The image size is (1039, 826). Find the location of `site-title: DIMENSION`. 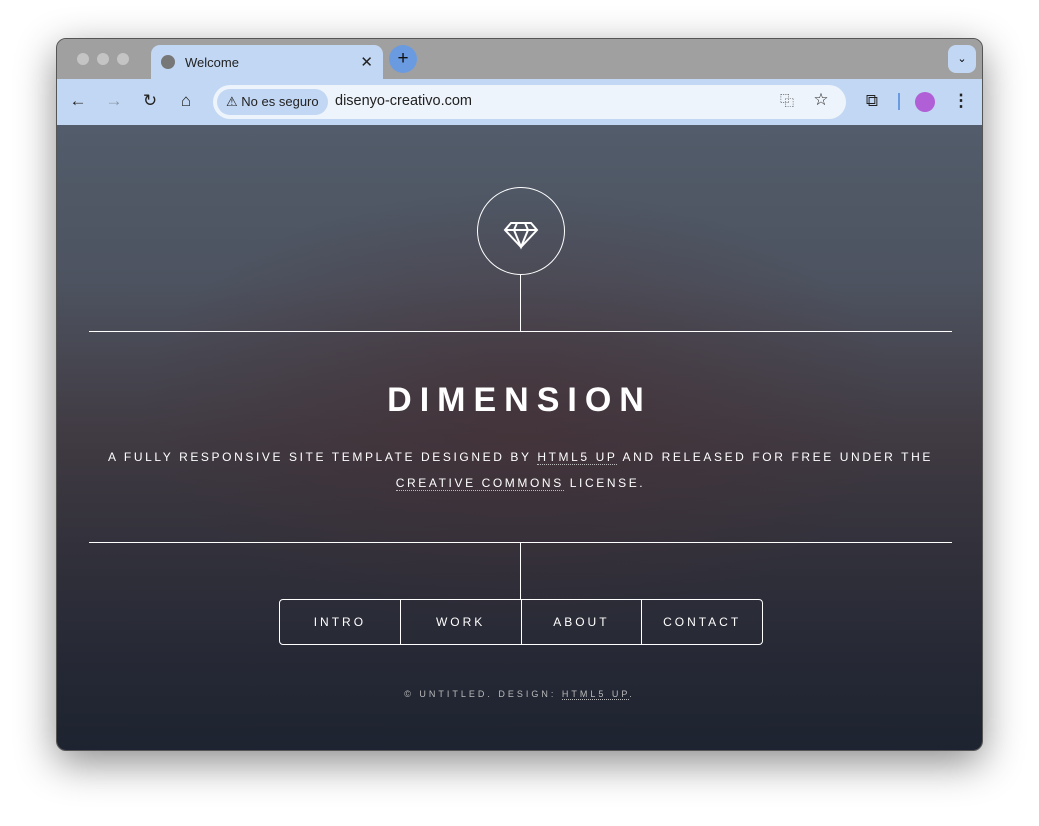

site-title: DIMENSION is located at coordinates (519, 400).